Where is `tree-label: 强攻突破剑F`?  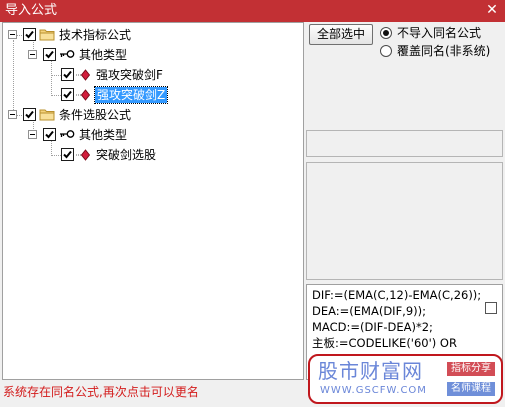
tree-label: 强攻突破剑F is located at coordinates (129, 75).